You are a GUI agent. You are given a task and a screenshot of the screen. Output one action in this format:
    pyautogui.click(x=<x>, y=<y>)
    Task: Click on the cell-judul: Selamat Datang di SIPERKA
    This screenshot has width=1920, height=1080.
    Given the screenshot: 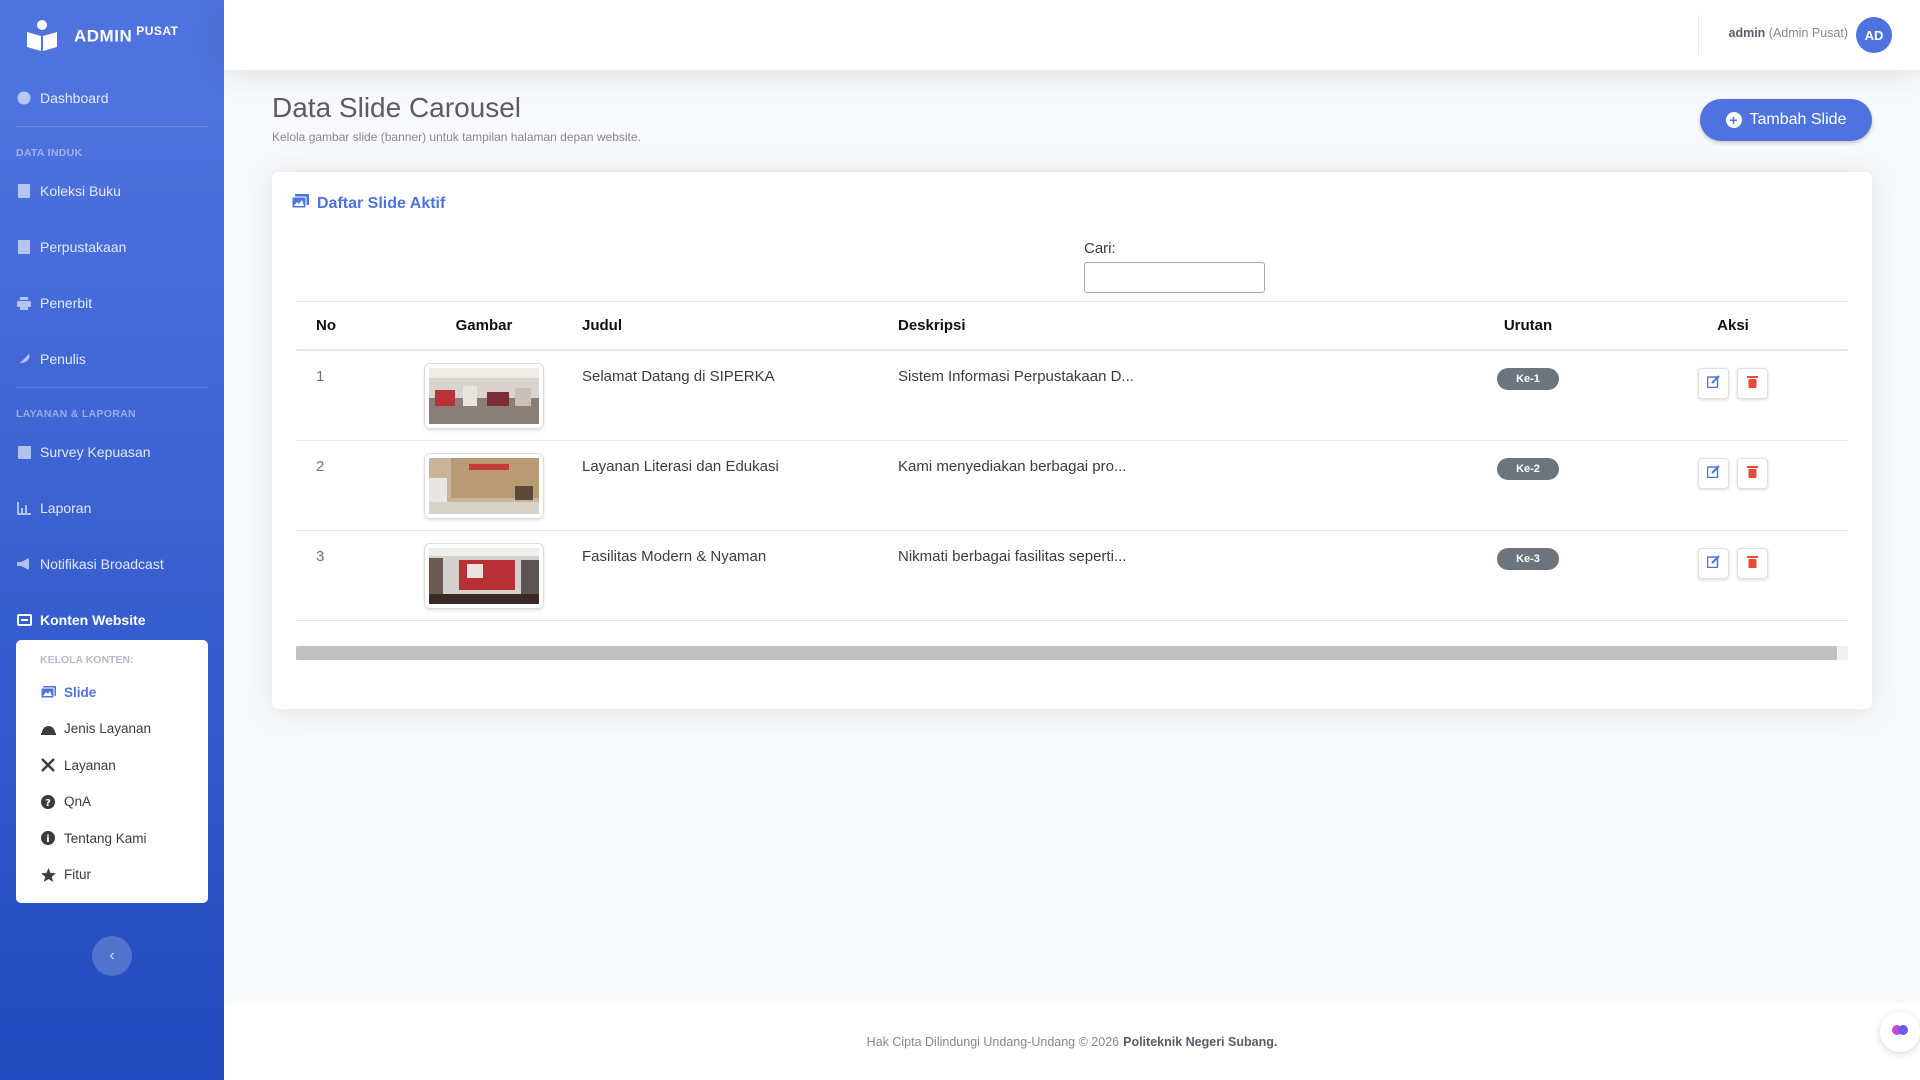 What is the action you would take?
    pyautogui.click(x=678, y=376)
    